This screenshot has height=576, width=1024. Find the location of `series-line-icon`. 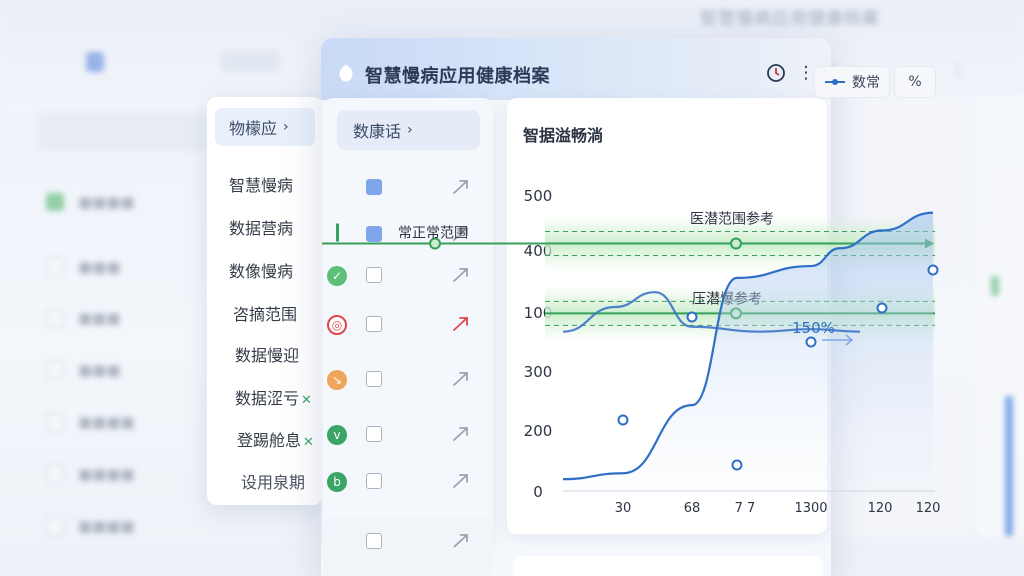

series-line-icon is located at coordinates (835, 82).